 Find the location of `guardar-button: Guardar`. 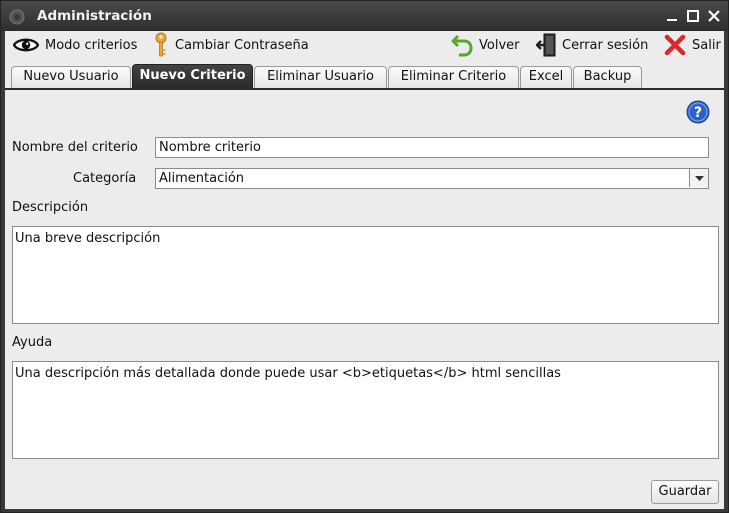

guardar-button: Guardar is located at coordinates (685, 492).